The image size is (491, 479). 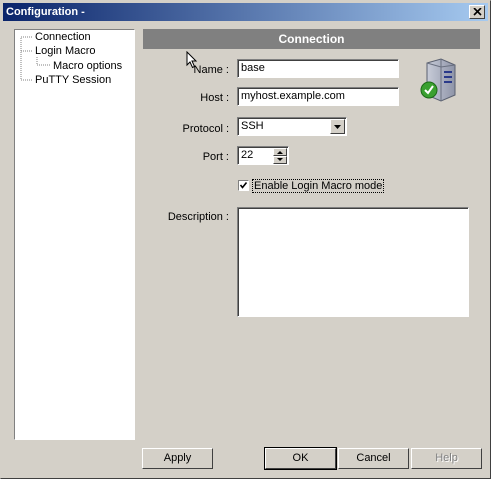 What do you see at coordinates (177, 458) in the screenshot?
I see `apply-button: Apply` at bounding box center [177, 458].